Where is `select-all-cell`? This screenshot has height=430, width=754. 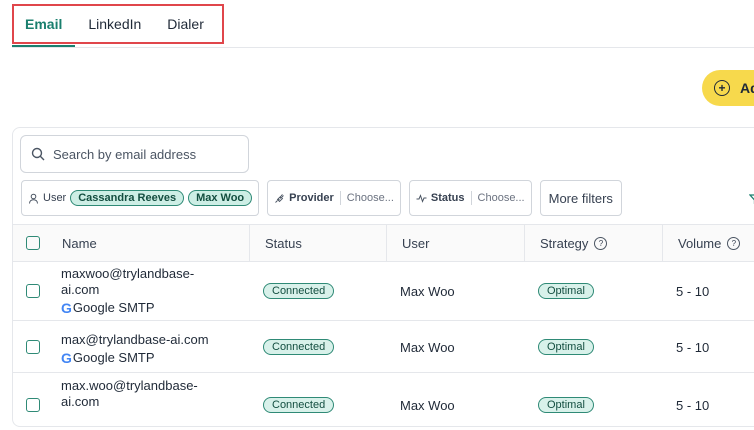
select-all-cell is located at coordinates (33, 243).